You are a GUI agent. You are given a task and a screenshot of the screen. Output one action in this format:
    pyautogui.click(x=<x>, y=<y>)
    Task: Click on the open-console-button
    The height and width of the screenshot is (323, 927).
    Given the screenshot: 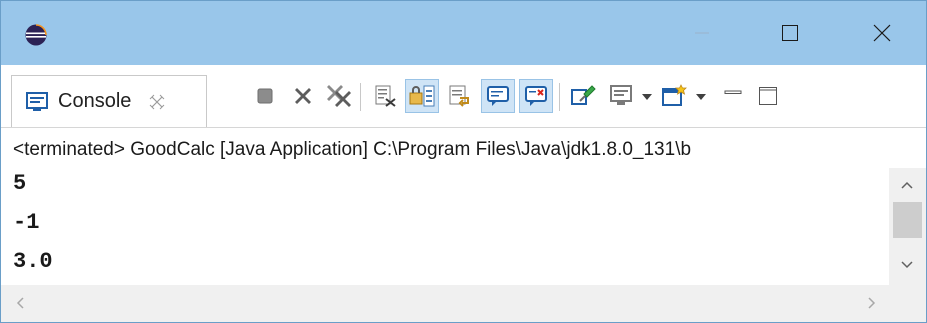 What is the action you would take?
    pyautogui.click(x=674, y=96)
    